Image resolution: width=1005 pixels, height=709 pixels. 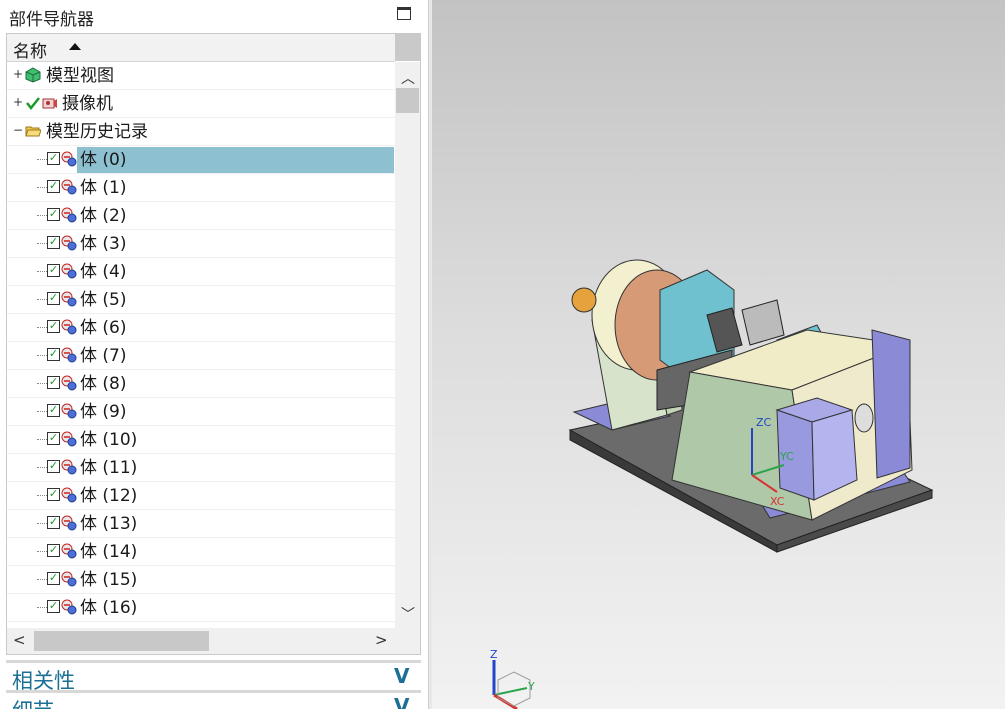 I want to click on tree-item-body: ✓ 体 (5), so click(x=201, y=300).